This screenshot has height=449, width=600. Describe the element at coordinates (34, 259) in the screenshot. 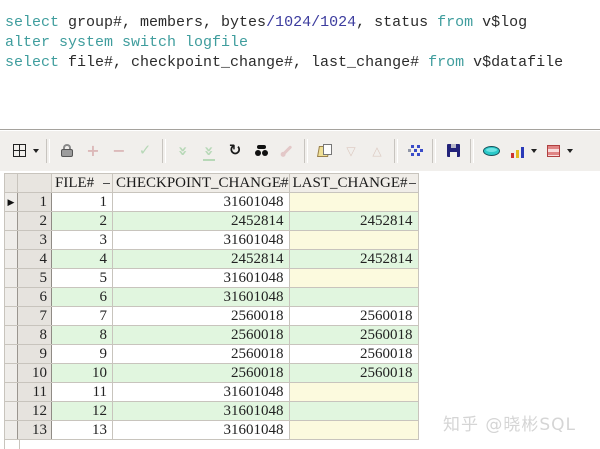

I see `row-number-cell: 4` at that location.